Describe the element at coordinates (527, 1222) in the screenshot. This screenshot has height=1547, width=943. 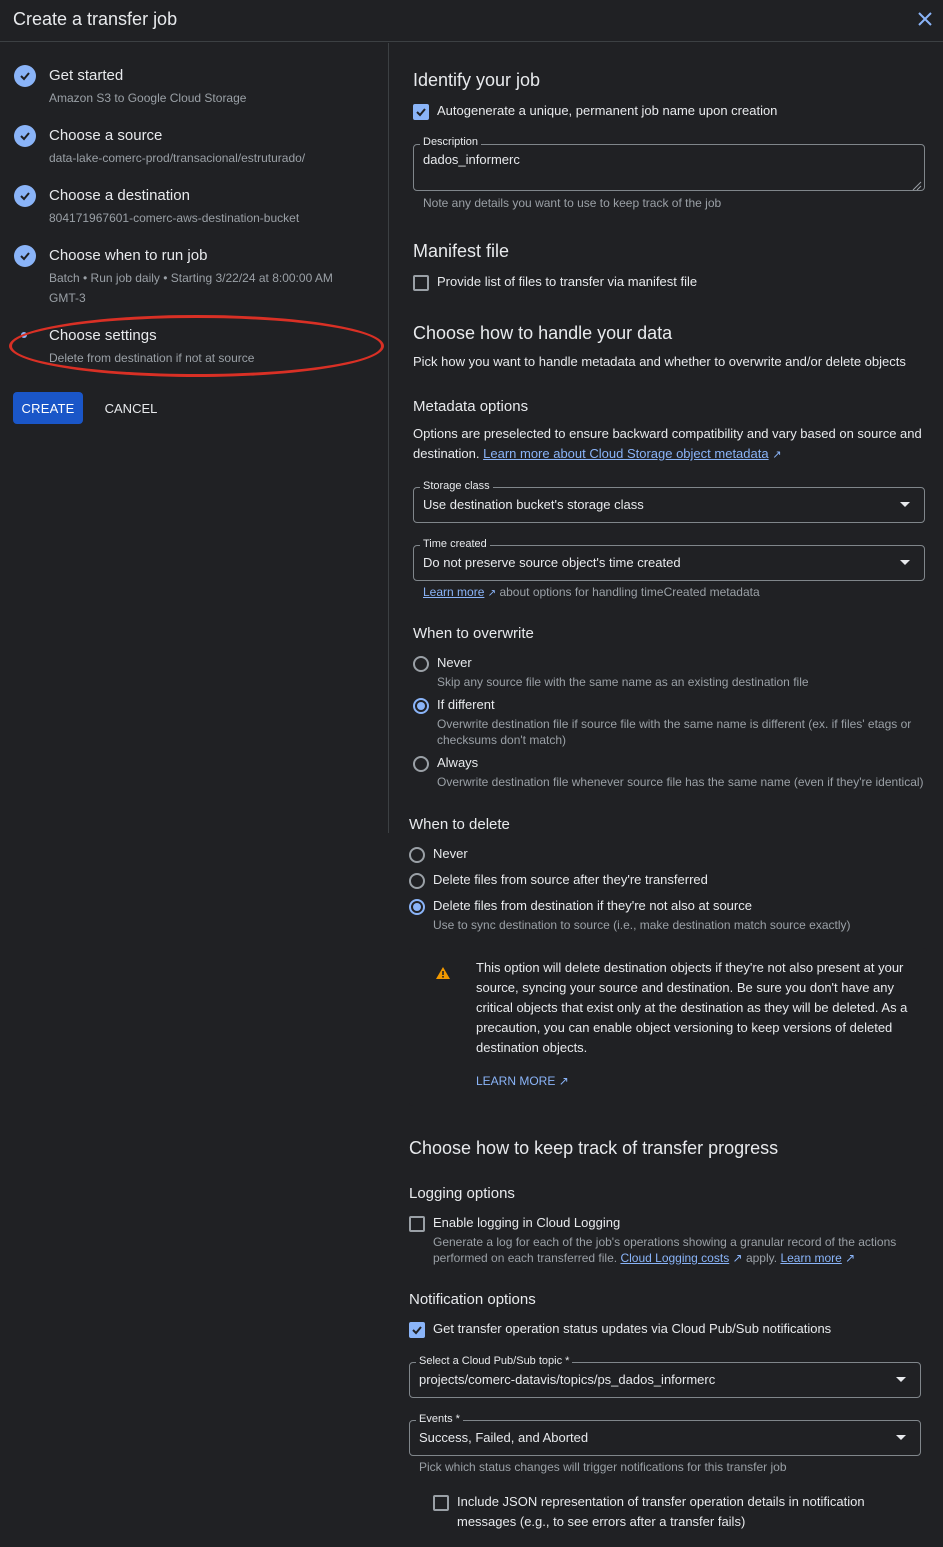
I see `logging-label: Enable logging in Cloud Logging` at that location.